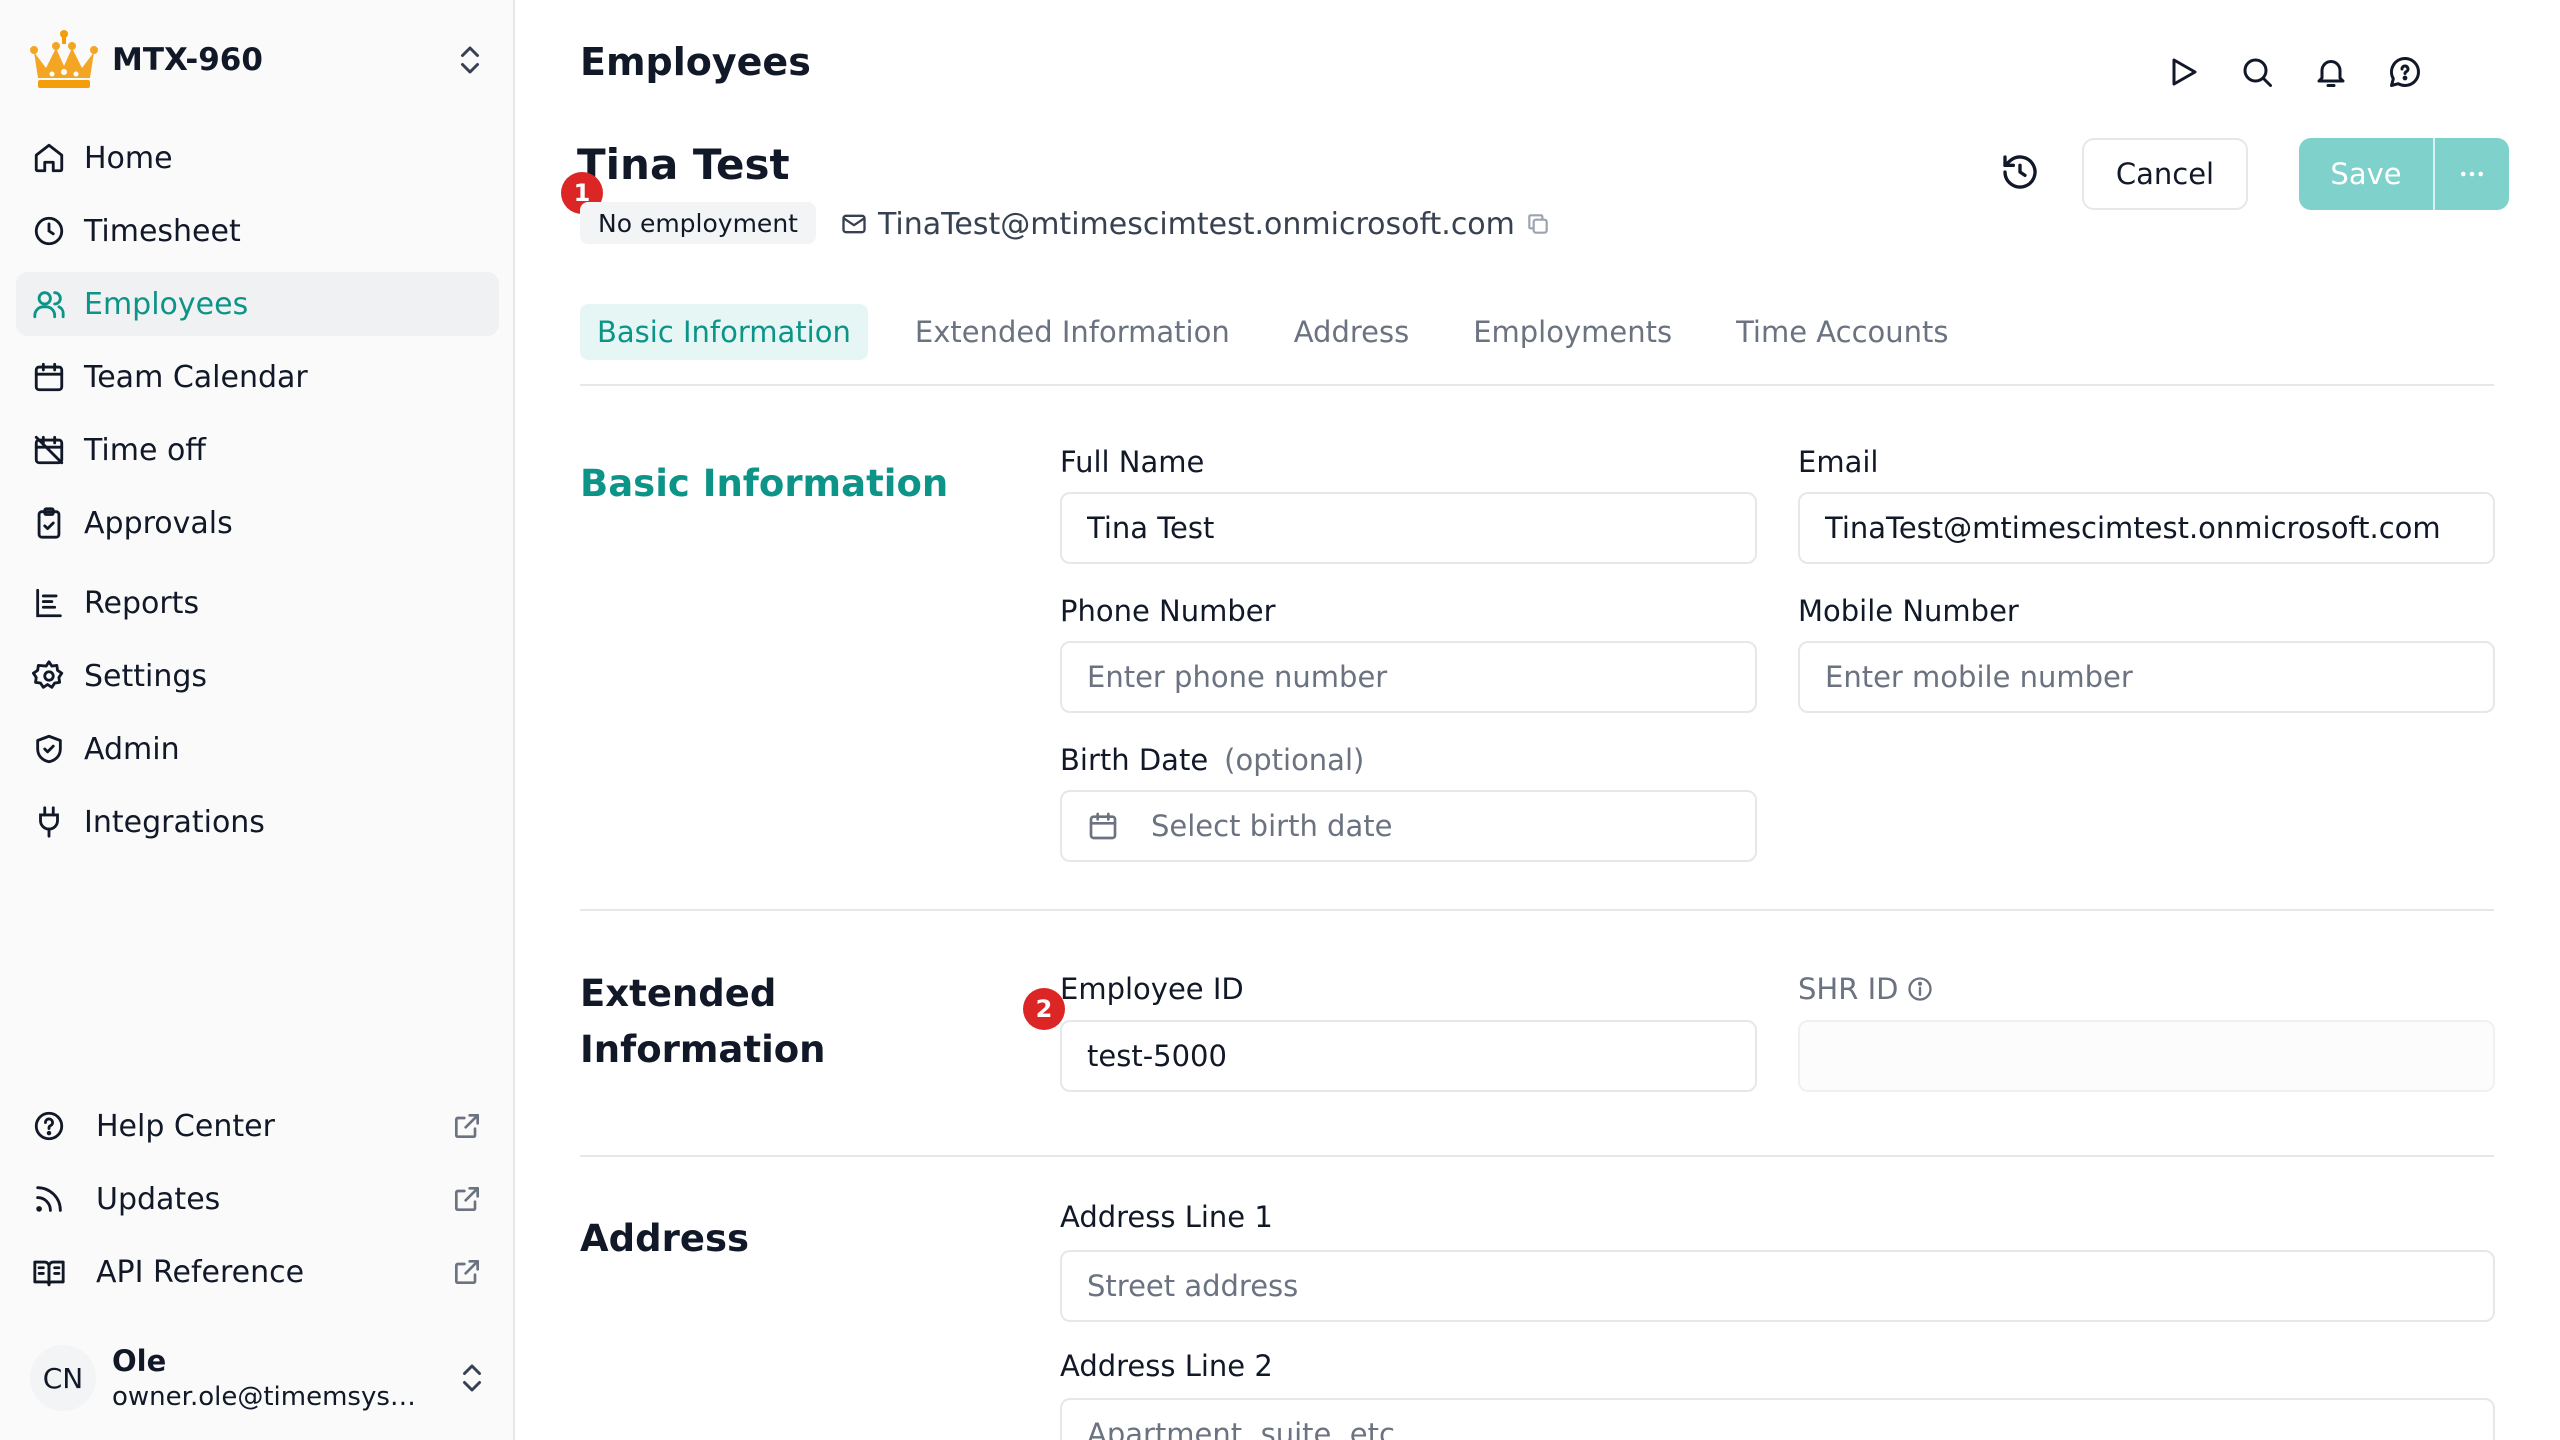 This screenshot has width=2560, height=1440. What do you see at coordinates (1134, 760) in the screenshot?
I see `birth-date-label-text: Birth Date` at bounding box center [1134, 760].